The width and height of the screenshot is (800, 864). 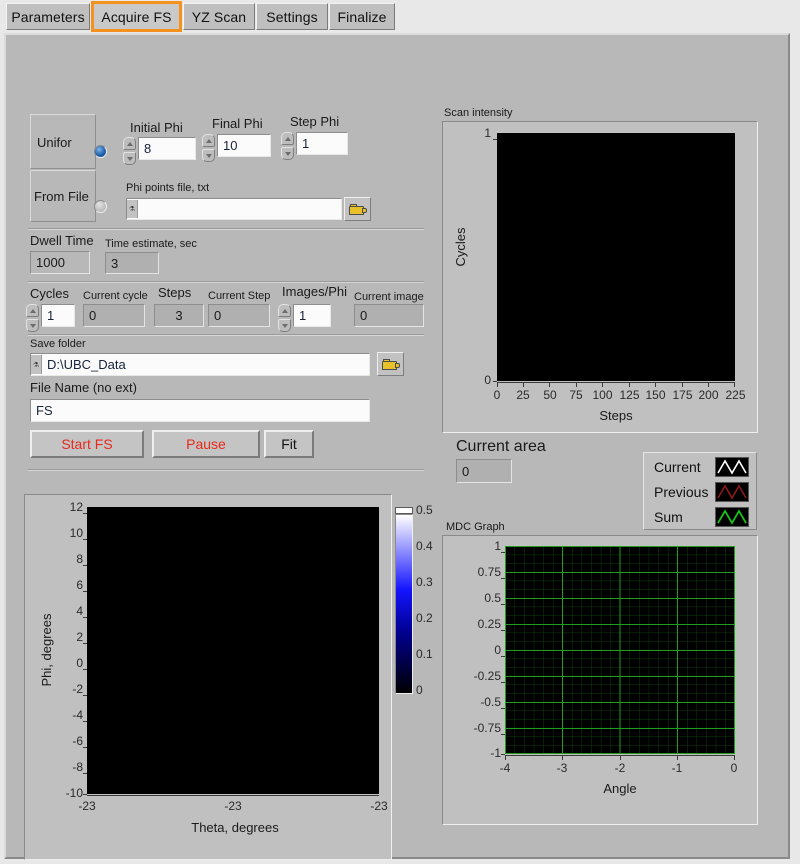 What do you see at coordinates (322, 143) in the screenshot?
I see `step-phi-input: 1` at bounding box center [322, 143].